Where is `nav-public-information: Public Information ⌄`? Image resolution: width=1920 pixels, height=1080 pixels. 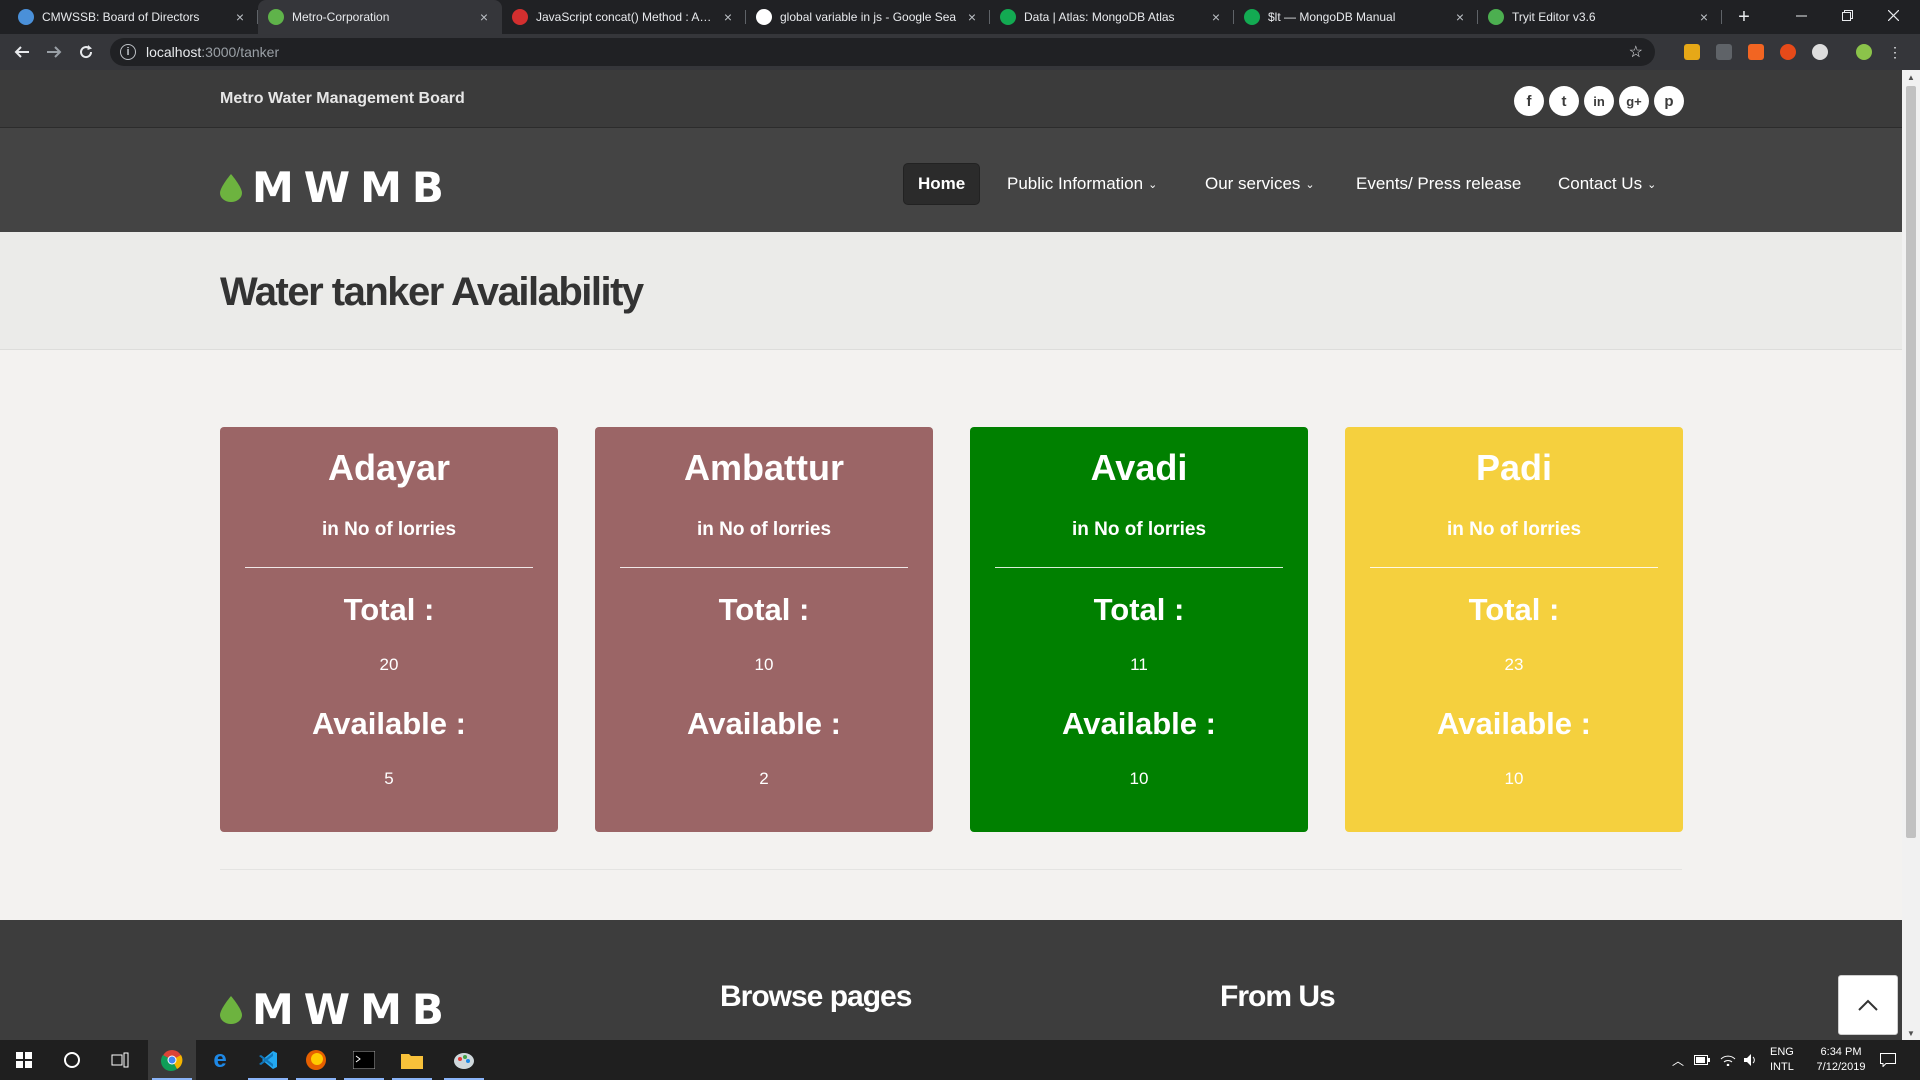
nav-public-information: Public Information ⌄ is located at coordinates (1082, 184).